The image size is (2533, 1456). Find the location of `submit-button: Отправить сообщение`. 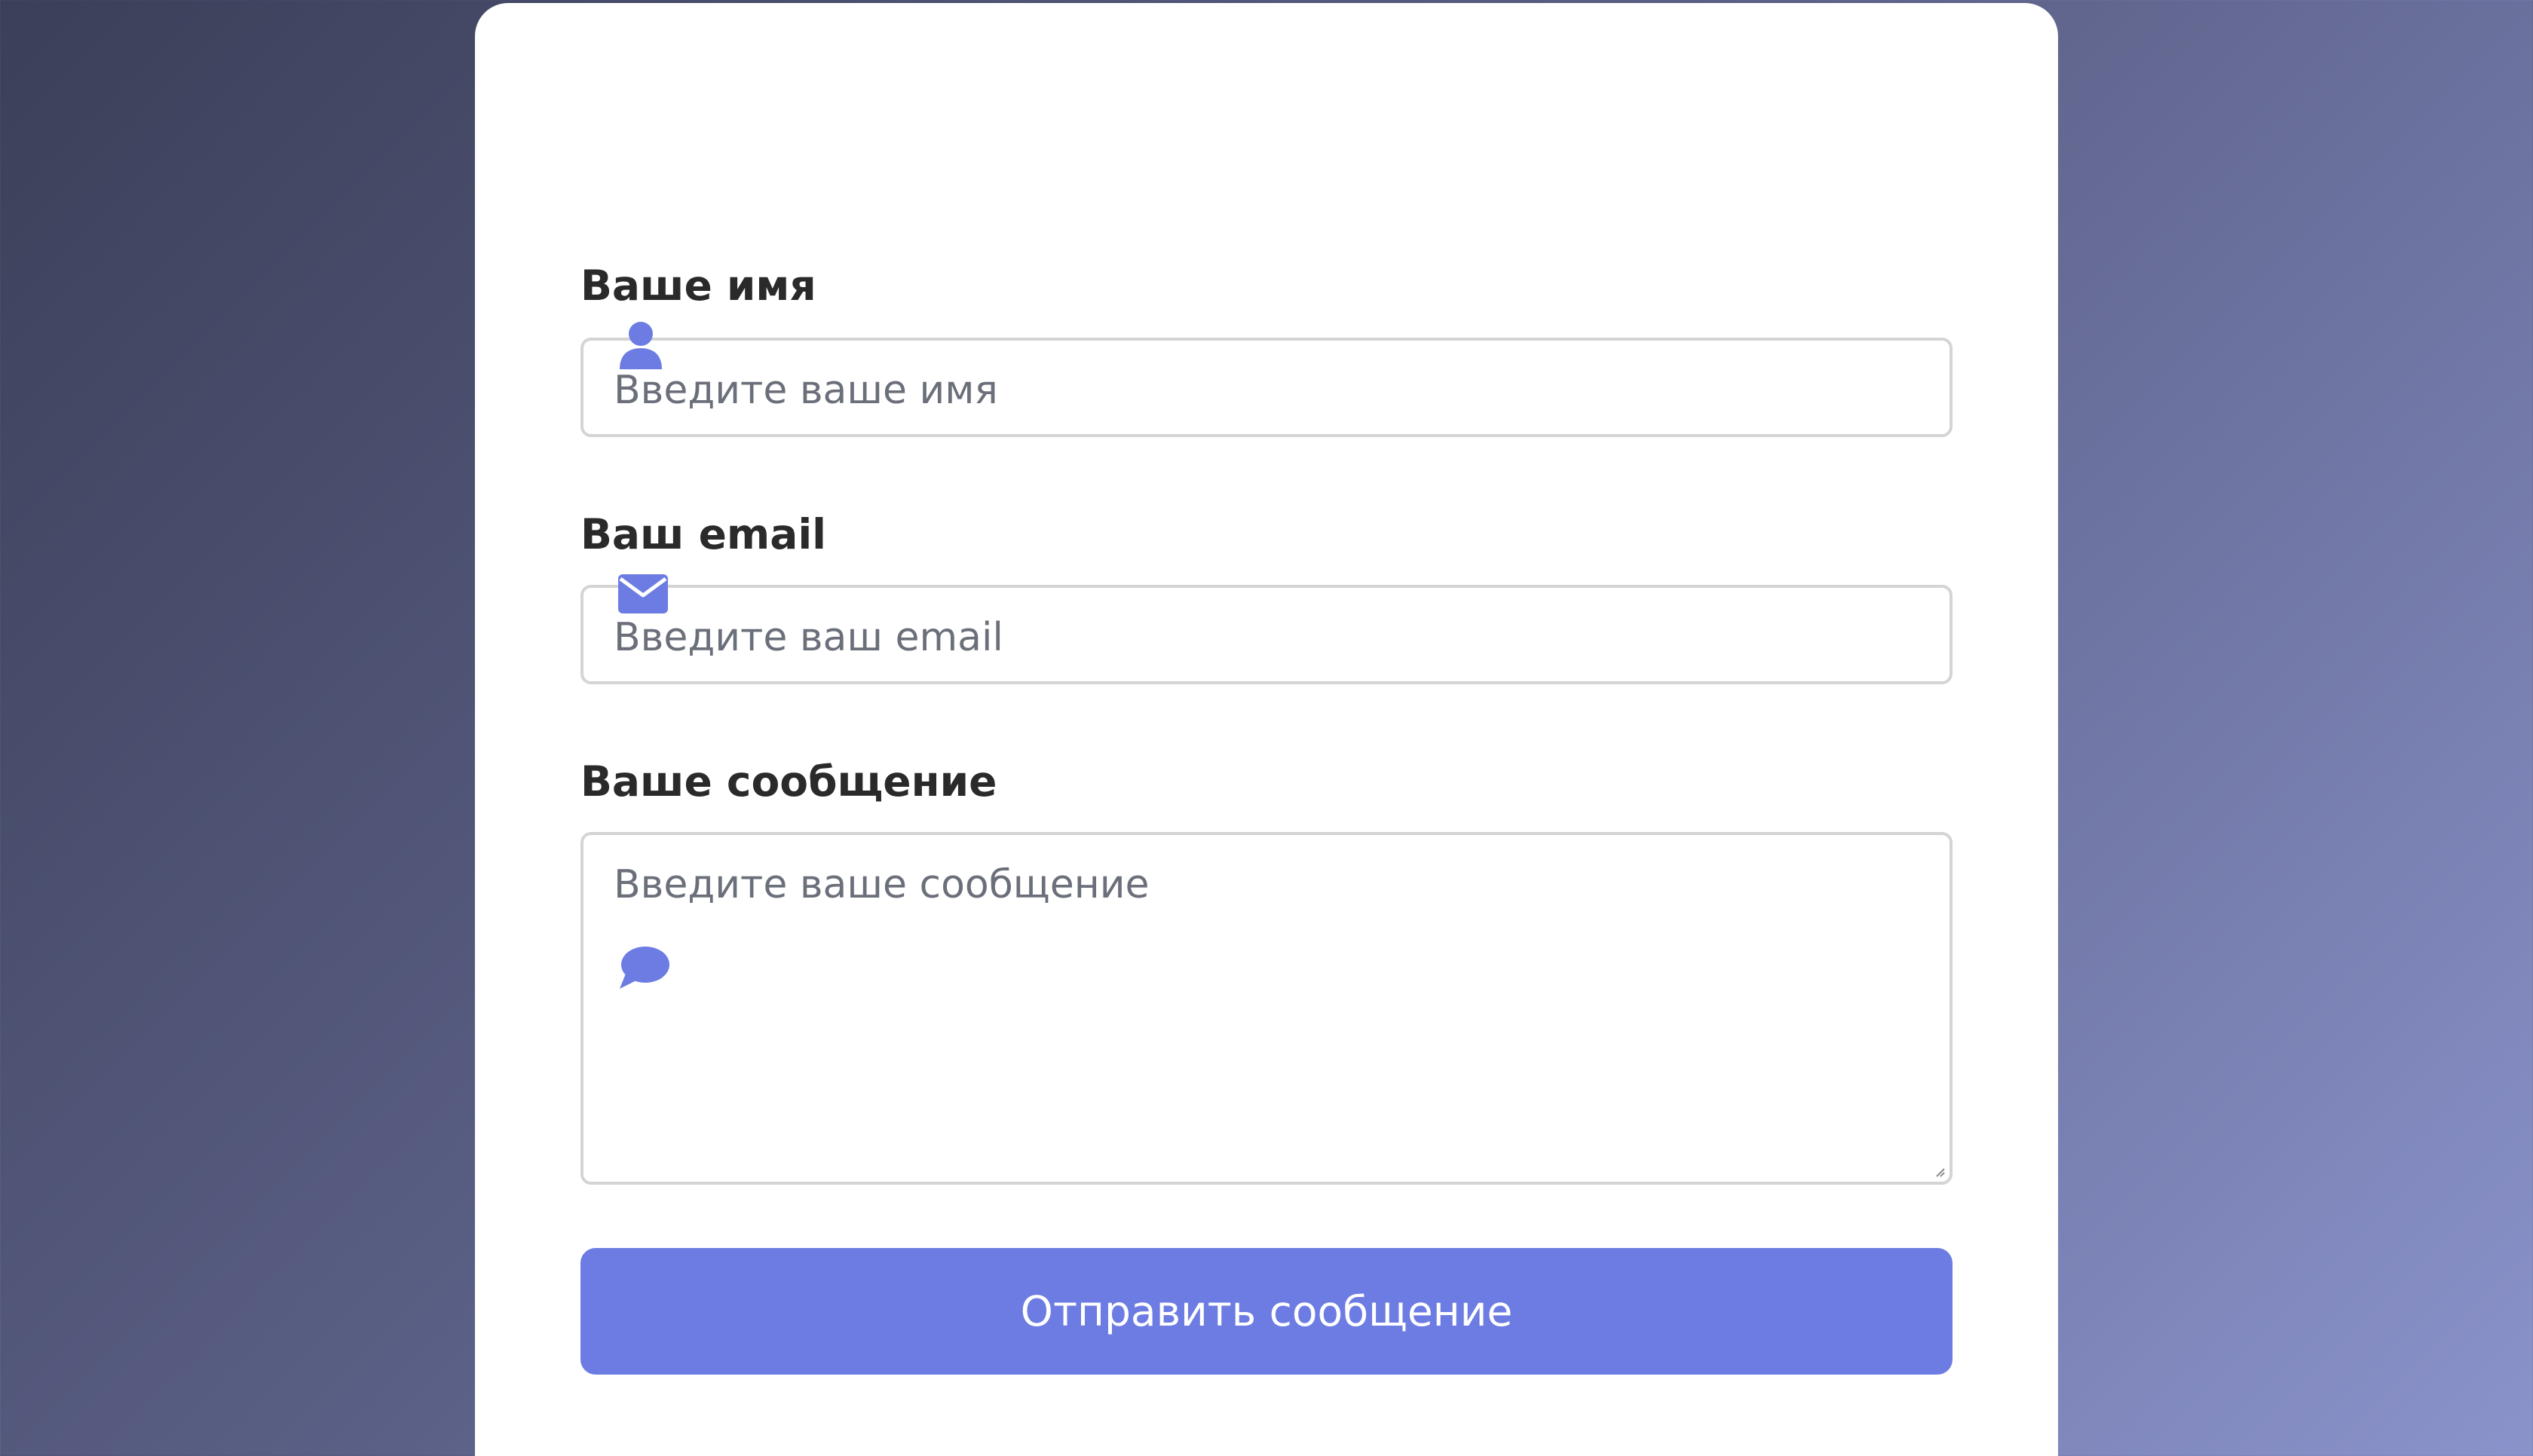

submit-button: Отправить сообщение is located at coordinates (1266, 1311).